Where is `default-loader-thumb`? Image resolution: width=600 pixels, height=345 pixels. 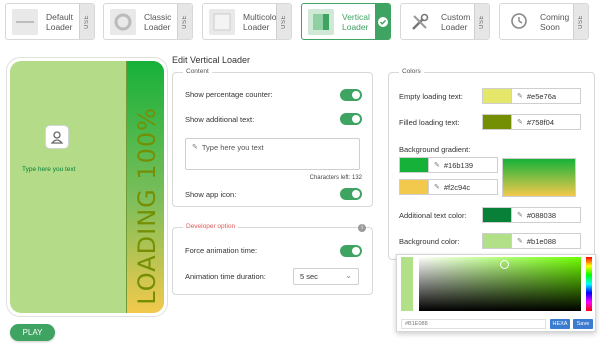
default-loader-thumb is located at coordinates (25, 21).